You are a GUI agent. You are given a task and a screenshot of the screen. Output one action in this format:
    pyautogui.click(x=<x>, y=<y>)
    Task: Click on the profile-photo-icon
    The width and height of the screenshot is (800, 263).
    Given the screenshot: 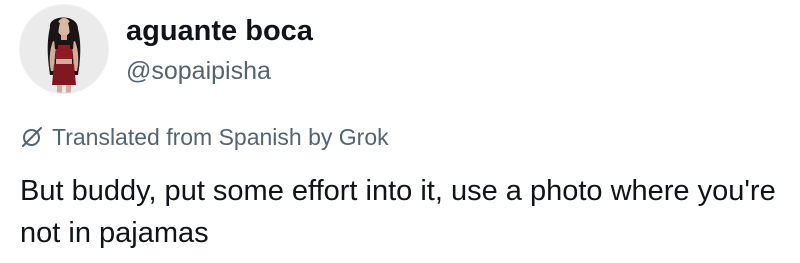 What is the action you would take?
    pyautogui.click(x=64, y=49)
    